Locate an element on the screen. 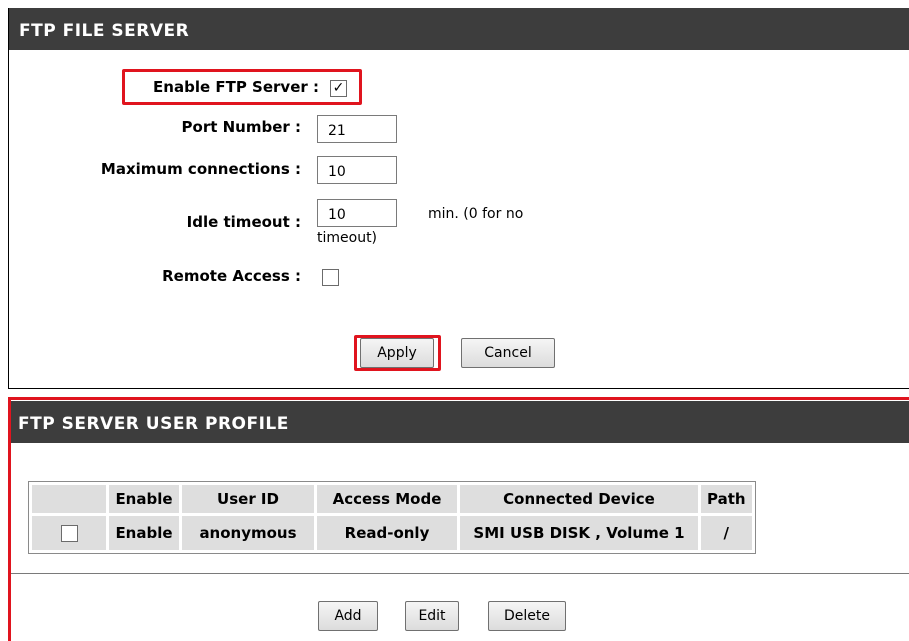  idle-timeout-note: min. (0 for no is located at coordinates (476, 214).